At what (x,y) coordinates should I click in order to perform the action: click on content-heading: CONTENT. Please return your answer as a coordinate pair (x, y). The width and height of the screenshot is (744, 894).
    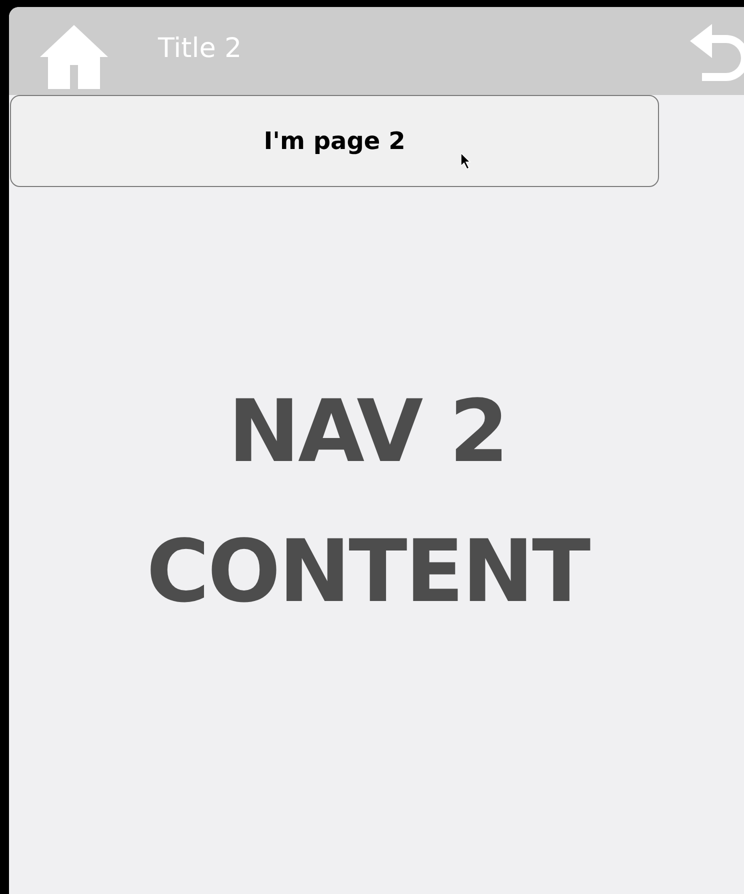
    Looking at the image, I should click on (367, 572).